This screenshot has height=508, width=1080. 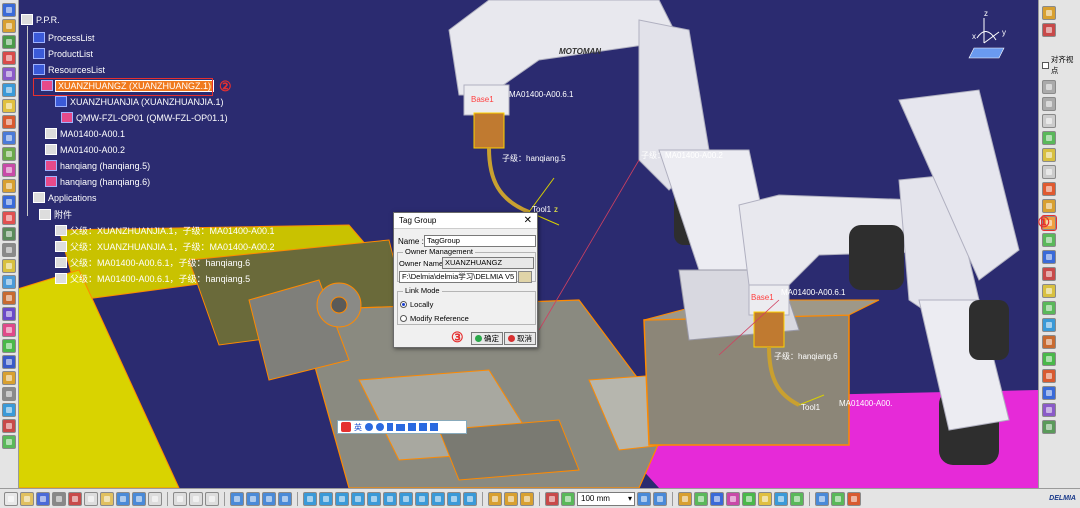 I want to click on fire-icon, so click(x=1049, y=189).